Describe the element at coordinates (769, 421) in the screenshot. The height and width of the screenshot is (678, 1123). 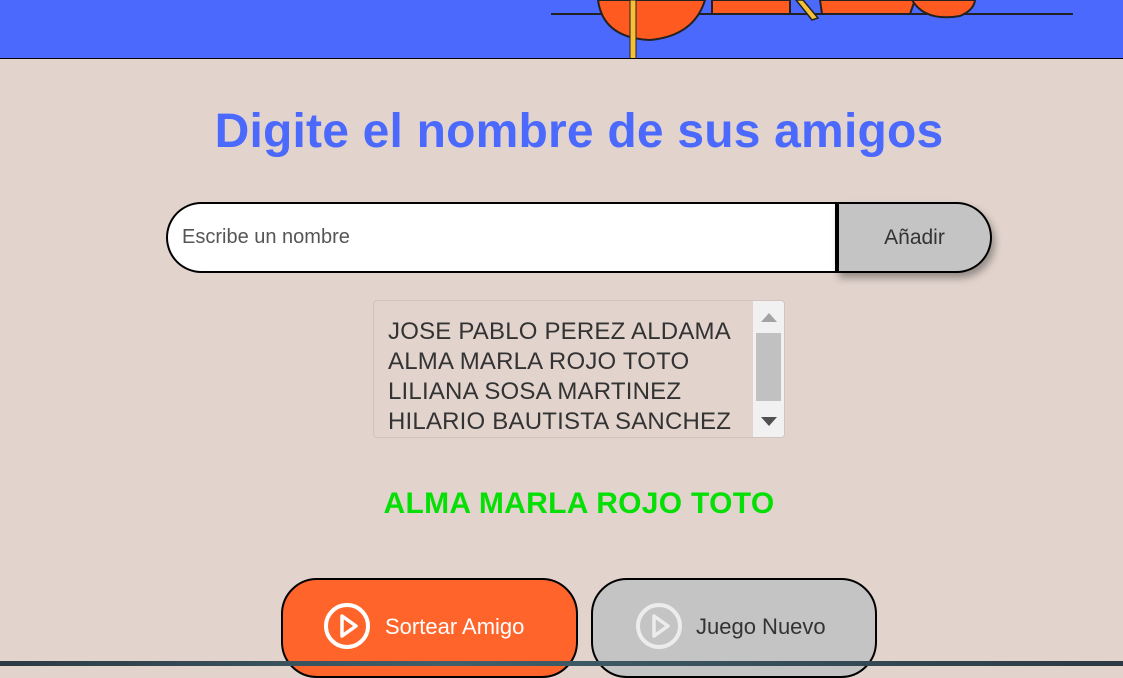
I see `scroll-down-arrow-icon` at that location.